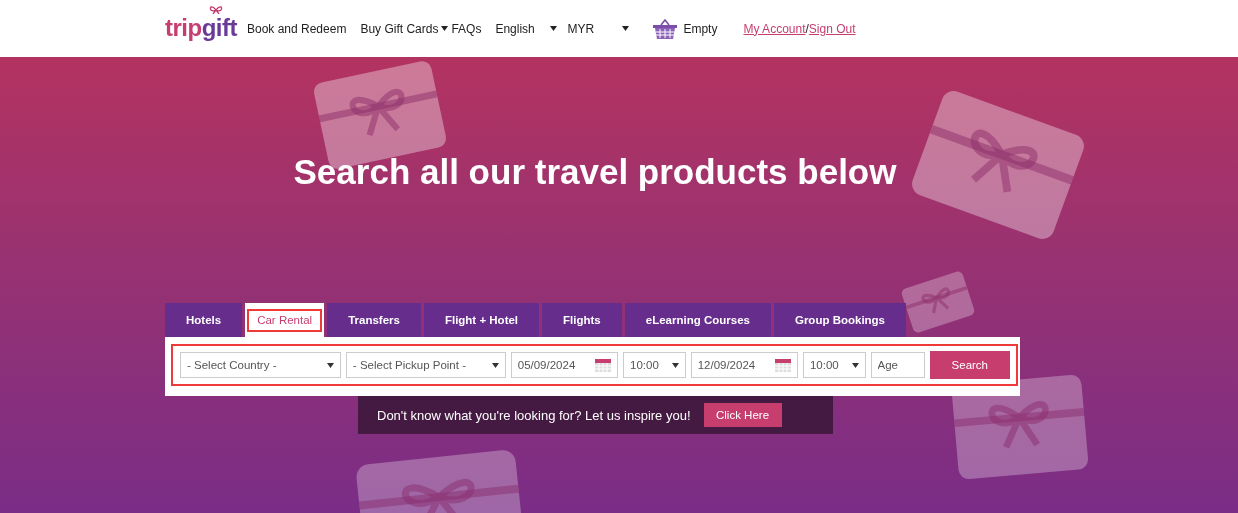  Describe the element at coordinates (595, 172) in the screenshot. I see `hero-title: Search all our travel products below` at that location.